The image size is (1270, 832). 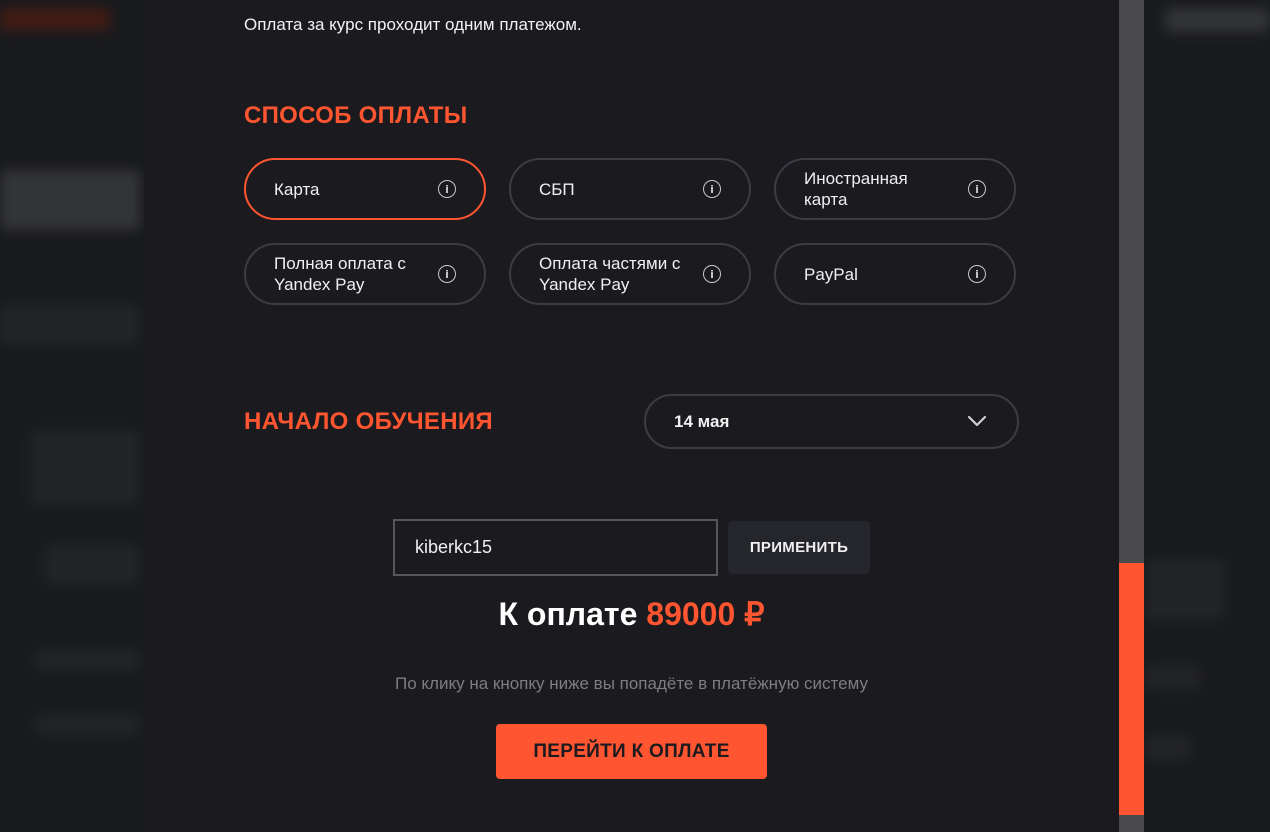 What do you see at coordinates (856, 189) in the screenshot?
I see `payment-method-label: Иностранная карта` at bounding box center [856, 189].